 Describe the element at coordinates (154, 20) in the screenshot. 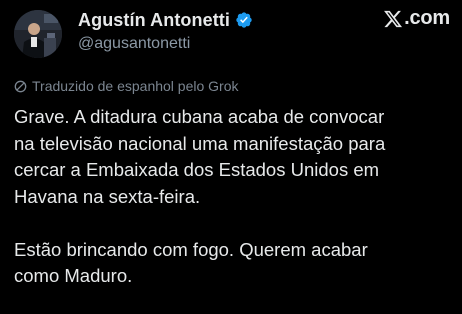

I see `author-display-name: Agustín Antonetti` at that location.